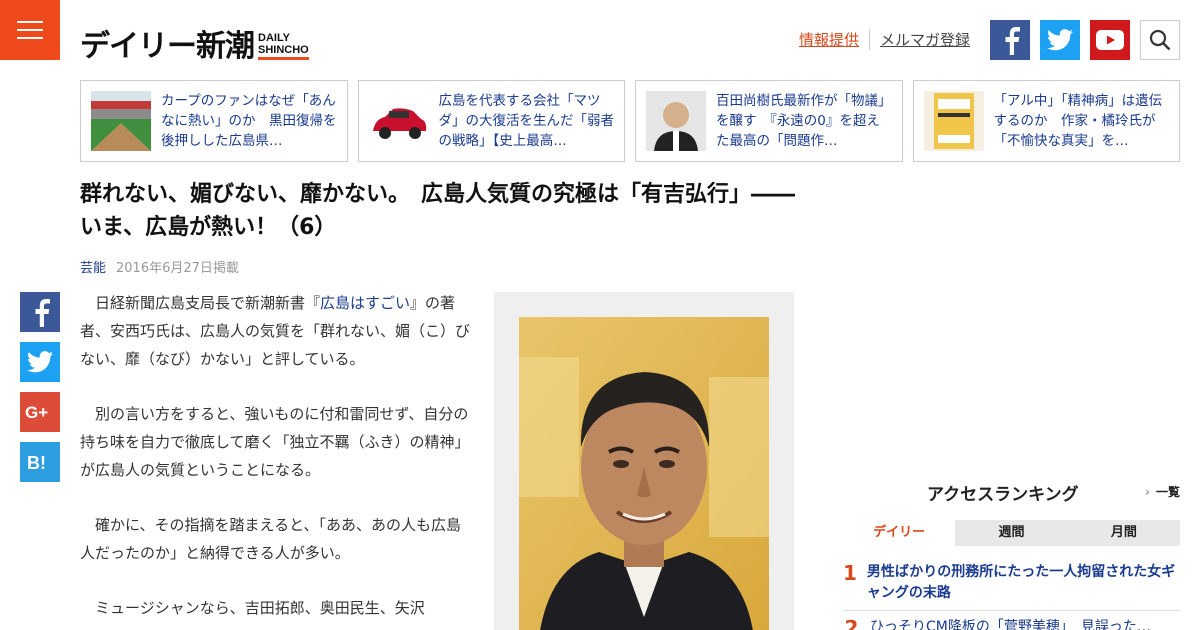 Image resolution: width=1200 pixels, height=630 pixels. I want to click on share-hatena-button: B!, so click(40, 462).